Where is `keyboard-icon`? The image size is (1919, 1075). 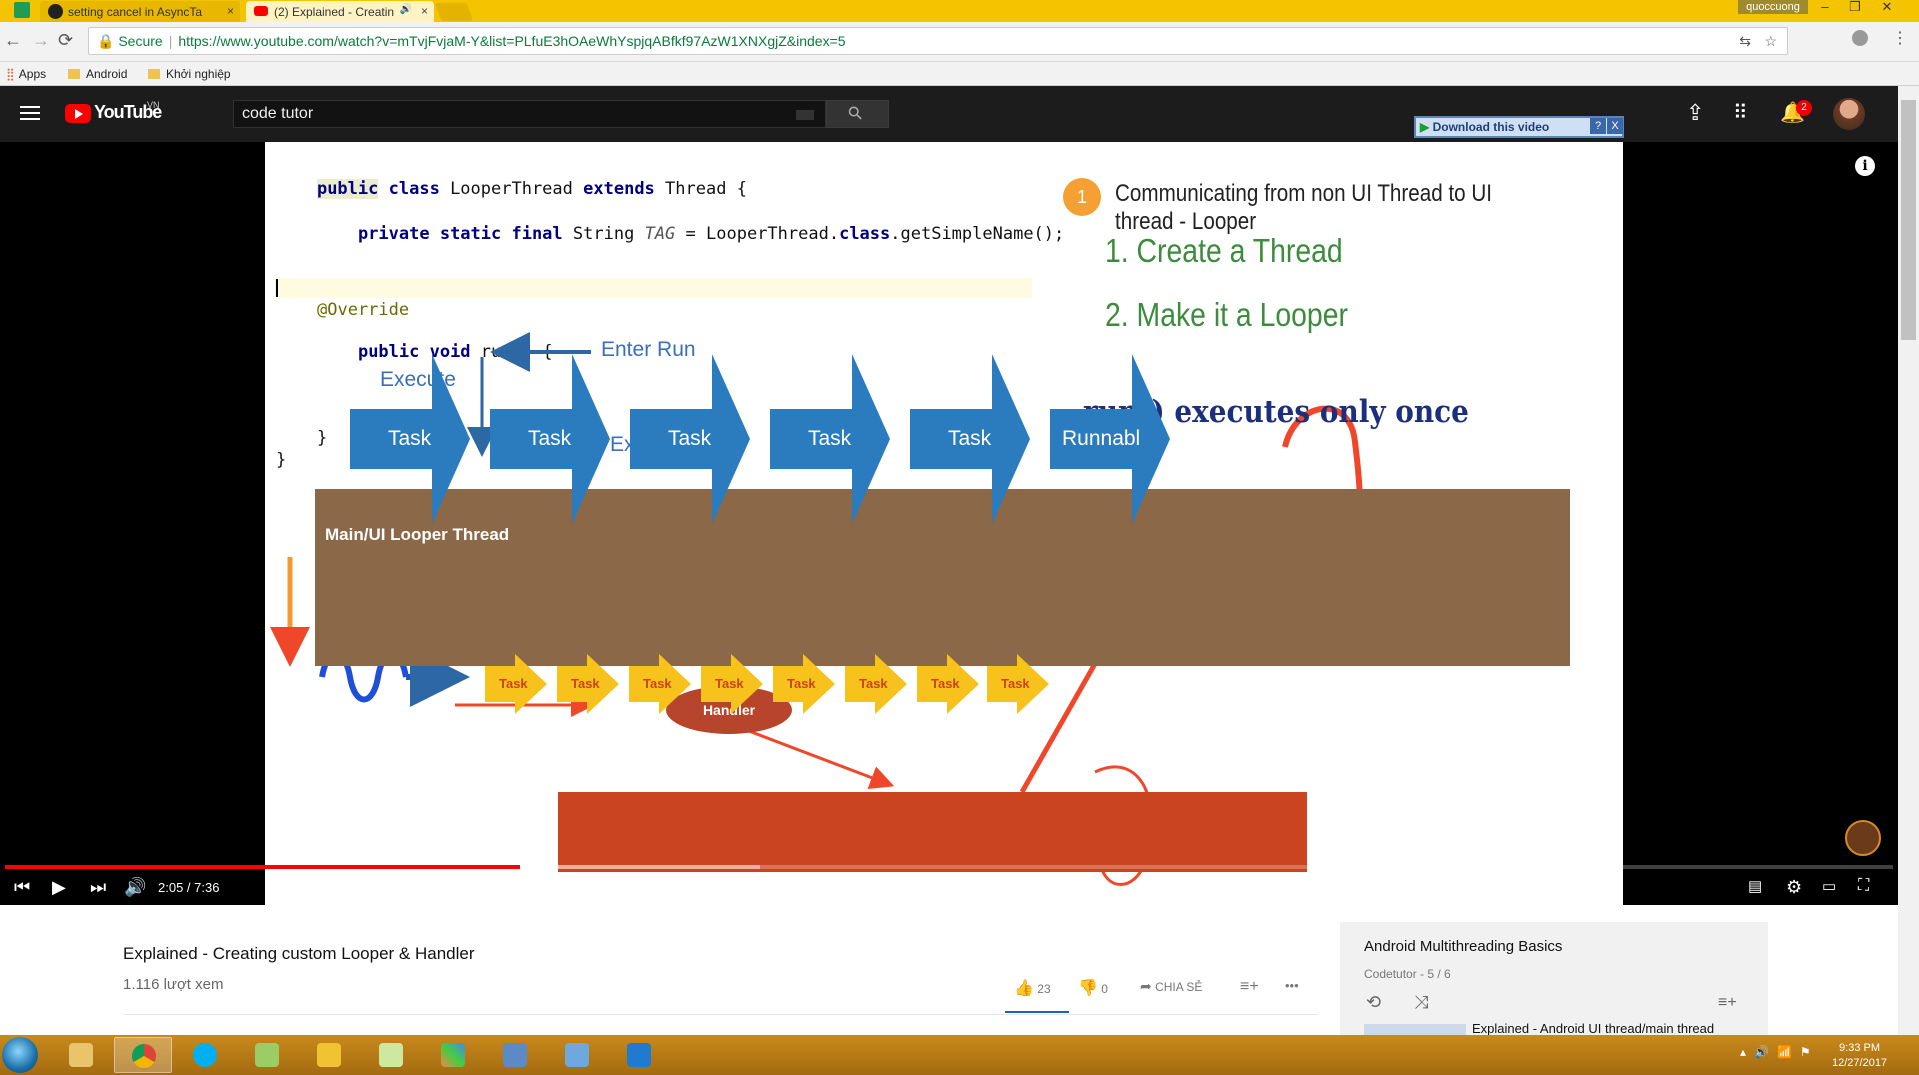
keyboard-icon is located at coordinates (805, 115).